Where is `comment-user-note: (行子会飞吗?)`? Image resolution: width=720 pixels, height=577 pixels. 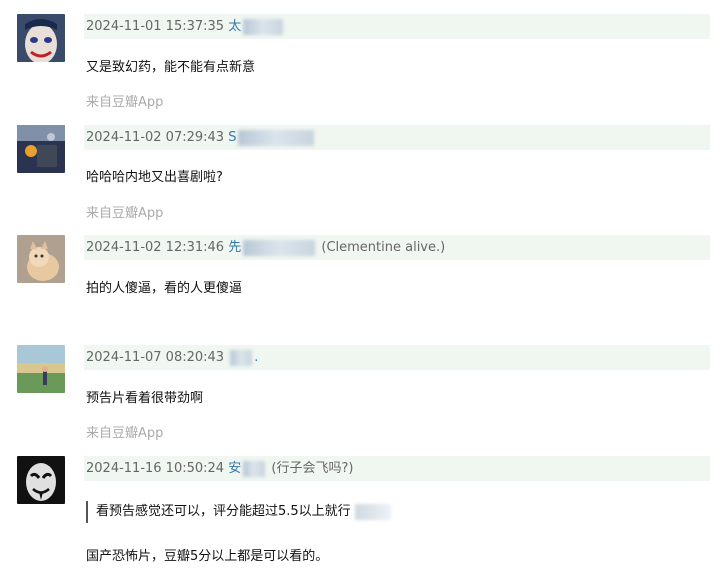
comment-user-note: (行子会飞吗?) is located at coordinates (312, 468).